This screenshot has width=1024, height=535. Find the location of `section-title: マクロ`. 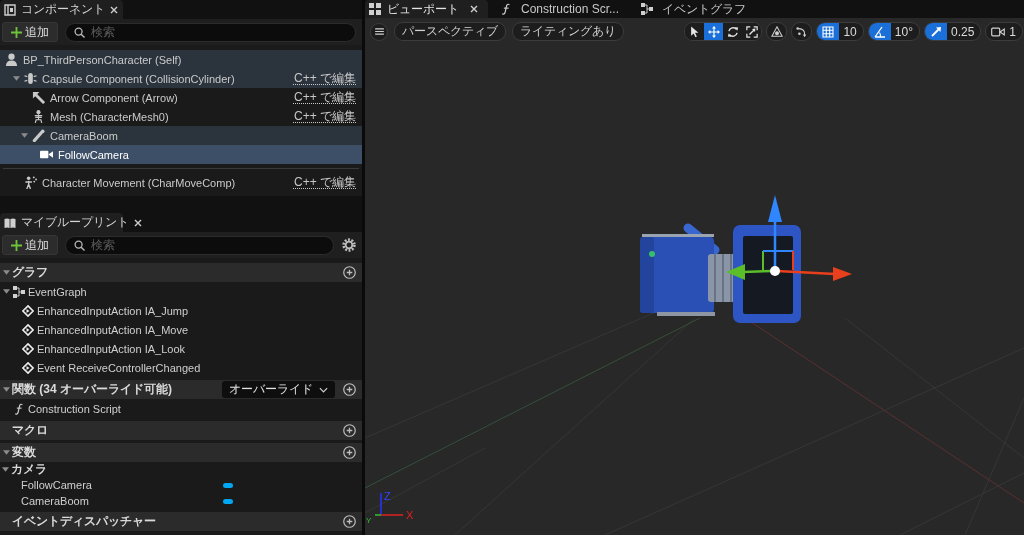

section-title: マクロ is located at coordinates (30, 430).